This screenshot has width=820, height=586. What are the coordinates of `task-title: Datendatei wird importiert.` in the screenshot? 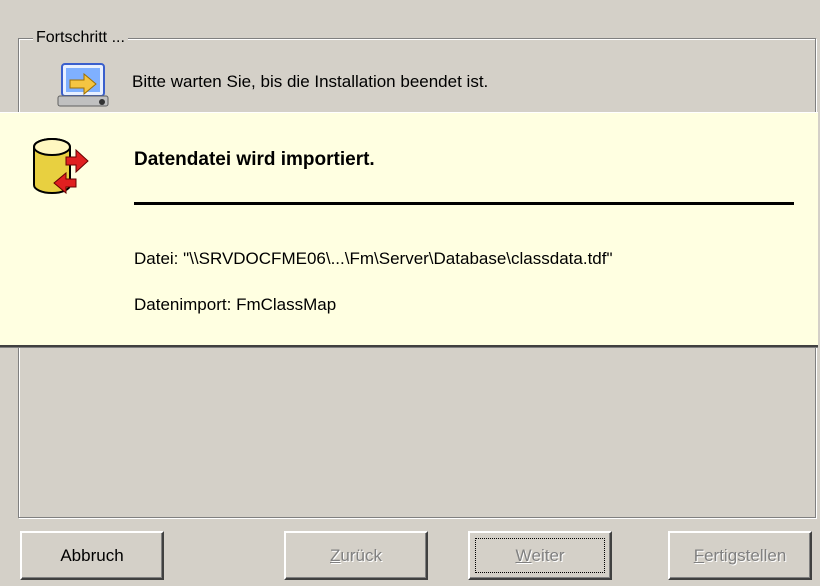 It's located at (254, 159).